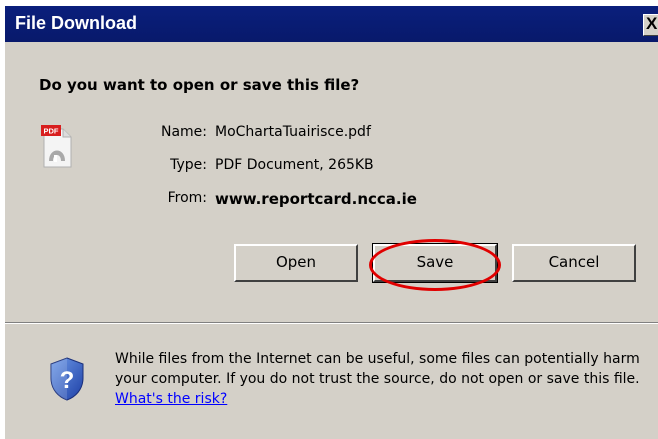 The image size is (658, 439). What do you see at coordinates (294, 165) in the screenshot?
I see `file-type-value: PDF Document, 265KB` at bounding box center [294, 165].